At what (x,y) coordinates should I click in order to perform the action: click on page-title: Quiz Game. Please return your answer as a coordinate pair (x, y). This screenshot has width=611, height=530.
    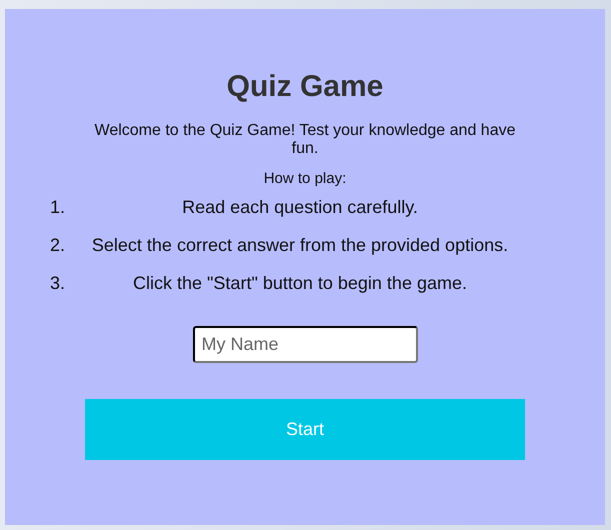
    Looking at the image, I should click on (305, 87).